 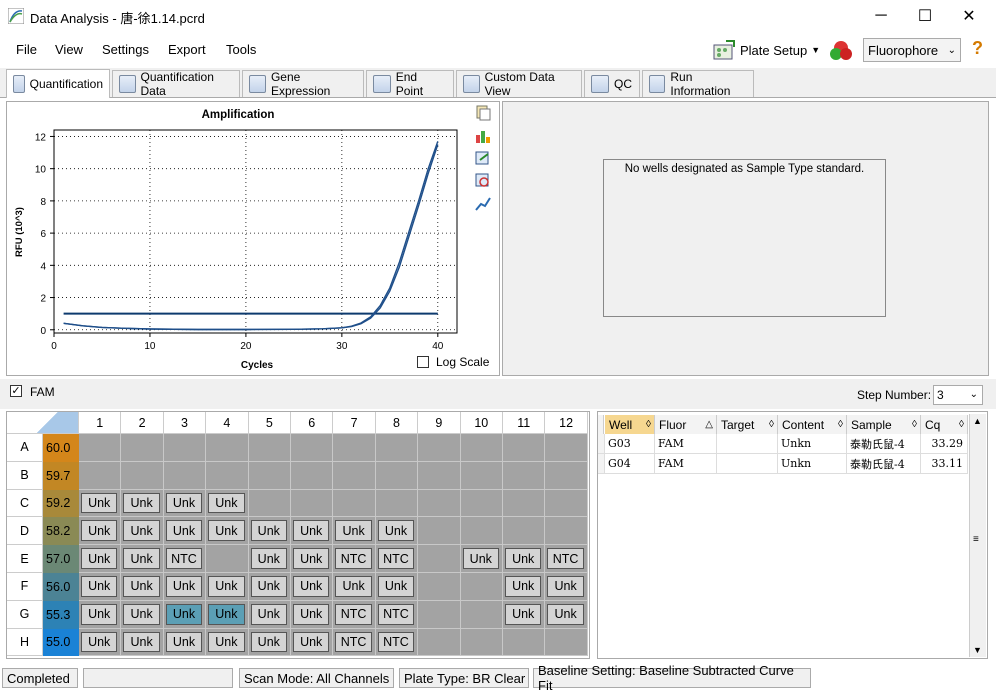 I want to click on well-e9, so click(x=439, y=559).